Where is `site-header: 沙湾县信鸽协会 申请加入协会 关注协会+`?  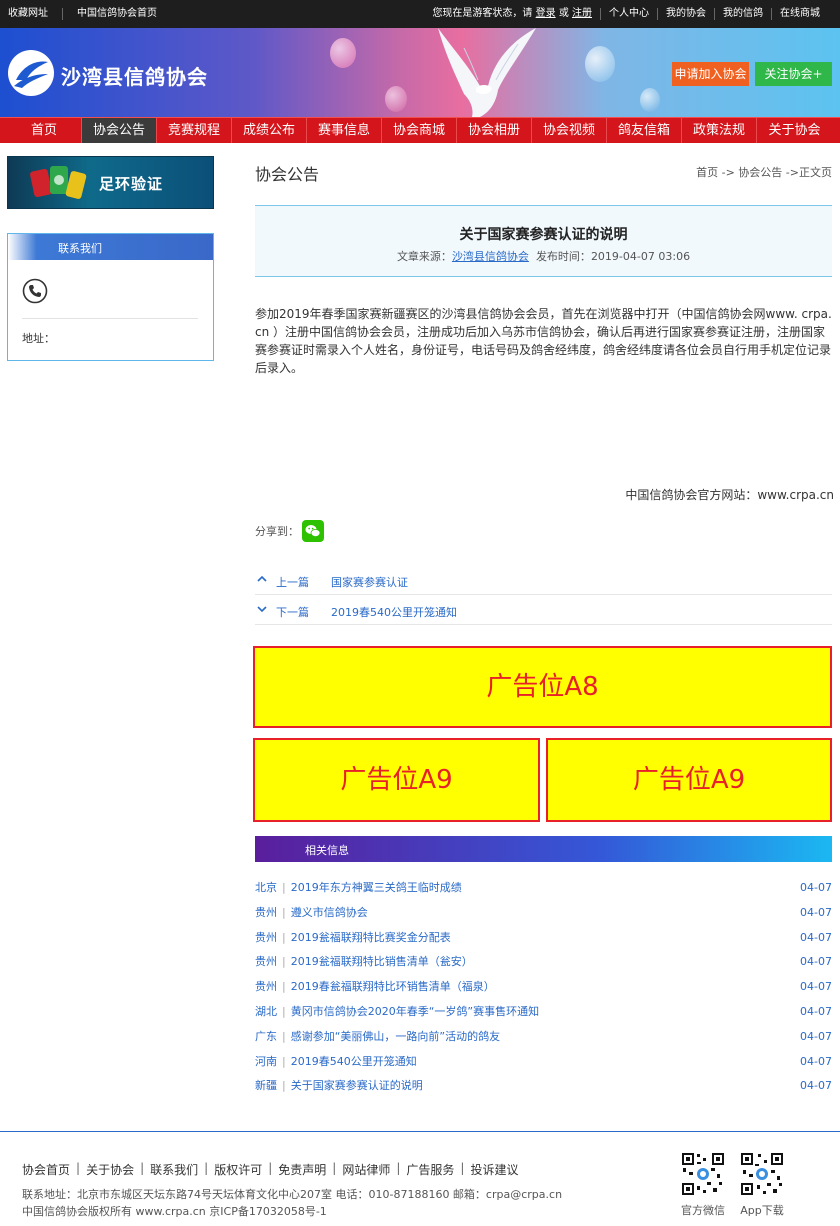
site-header: 沙湾县信鸽协会 申请加入协会 关注协会+ is located at coordinates (420, 72).